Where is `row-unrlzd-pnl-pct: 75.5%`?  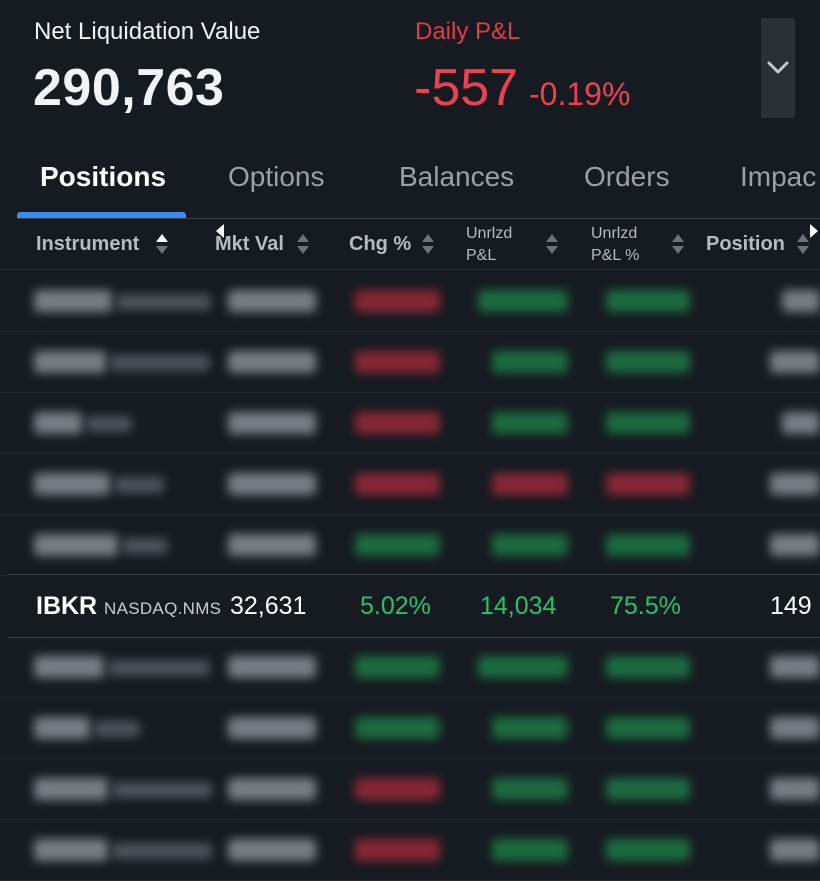 row-unrlzd-pnl-pct: 75.5% is located at coordinates (645, 606).